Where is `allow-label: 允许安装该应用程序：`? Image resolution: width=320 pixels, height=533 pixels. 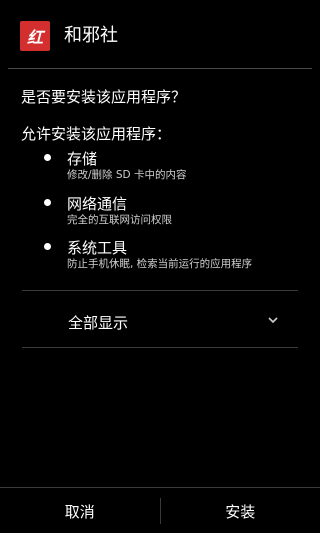
allow-label: 允许安装该应用程序： is located at coordinates (96, 134).